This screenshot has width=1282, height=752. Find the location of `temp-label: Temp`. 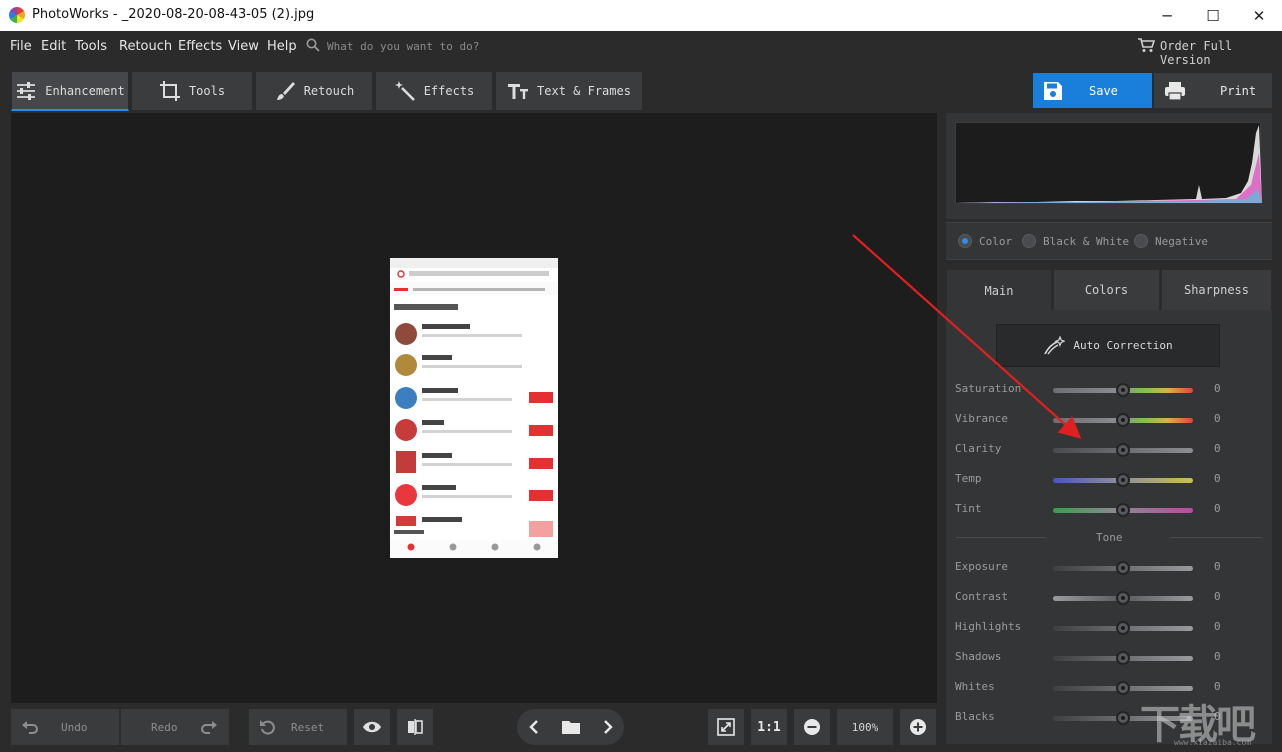

temp-label: Temp is located at coordinates (968, 478).